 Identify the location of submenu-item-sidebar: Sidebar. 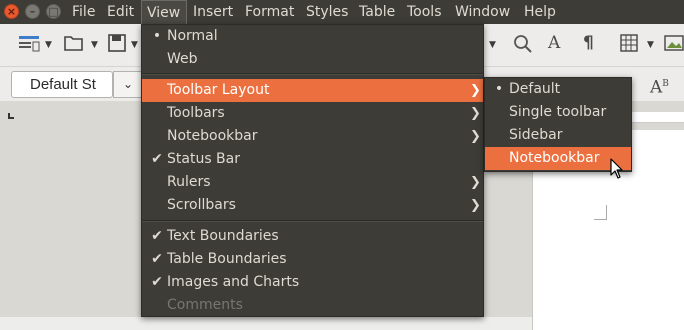
(558, 135).